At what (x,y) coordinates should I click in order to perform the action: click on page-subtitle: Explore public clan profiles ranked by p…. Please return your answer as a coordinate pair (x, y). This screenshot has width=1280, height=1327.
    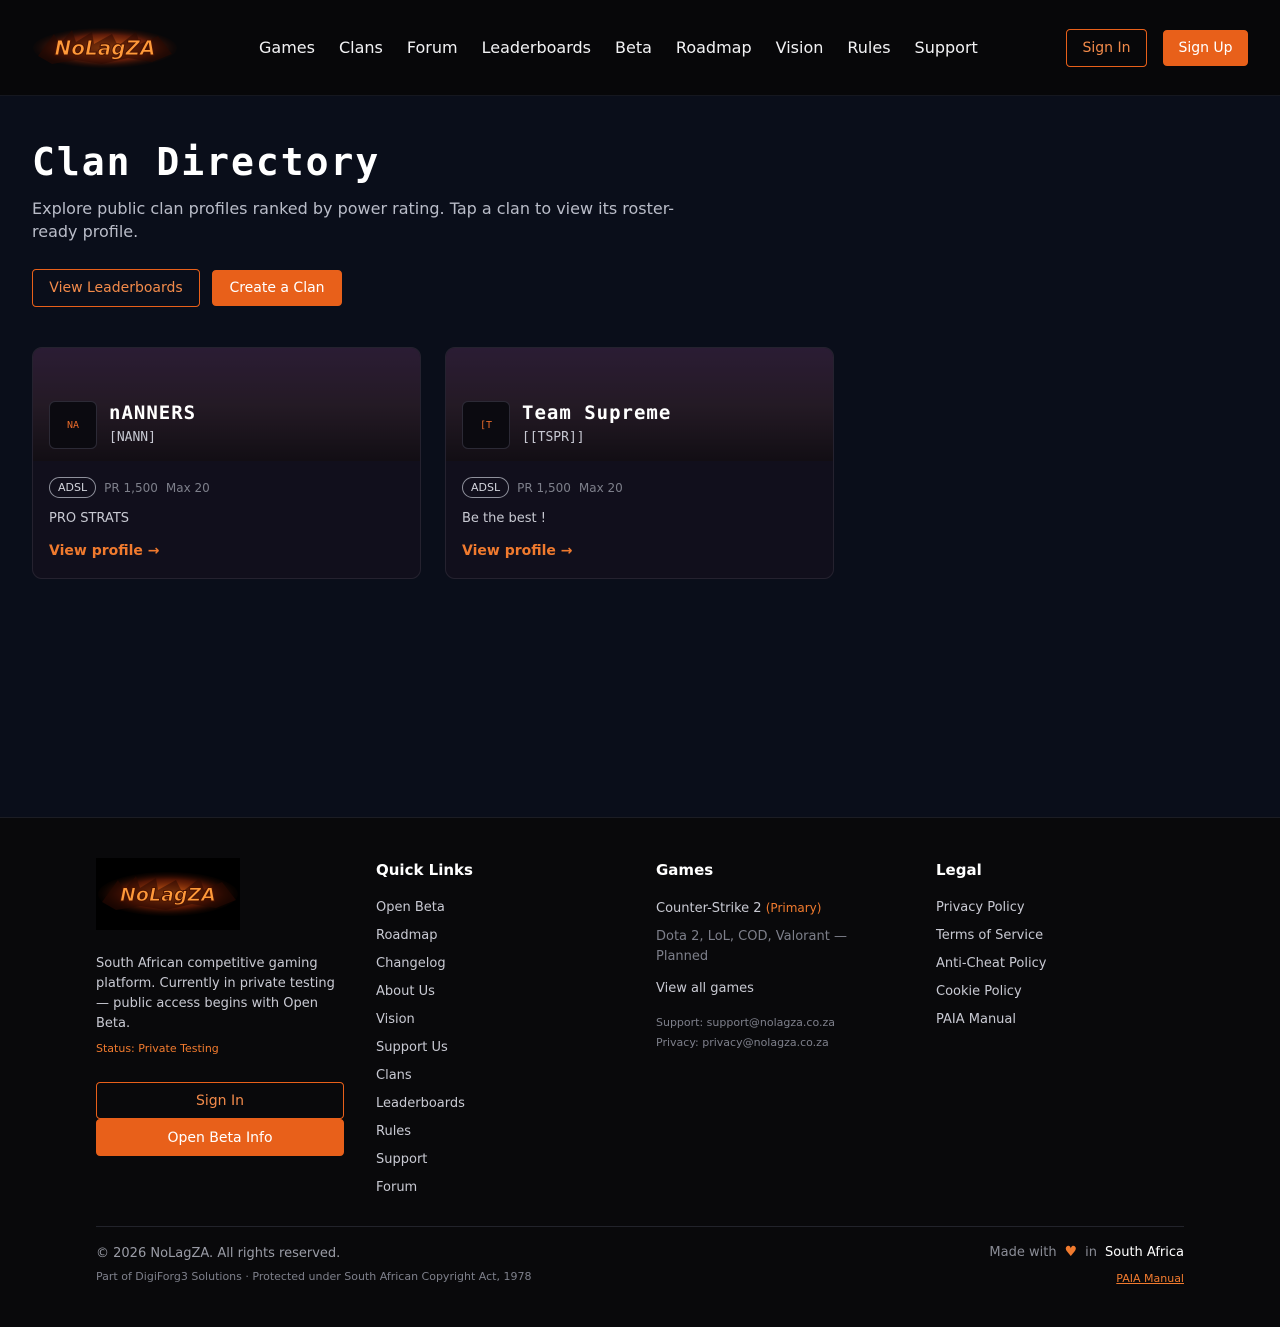
    Looking at the image, I should click on (353, 220).